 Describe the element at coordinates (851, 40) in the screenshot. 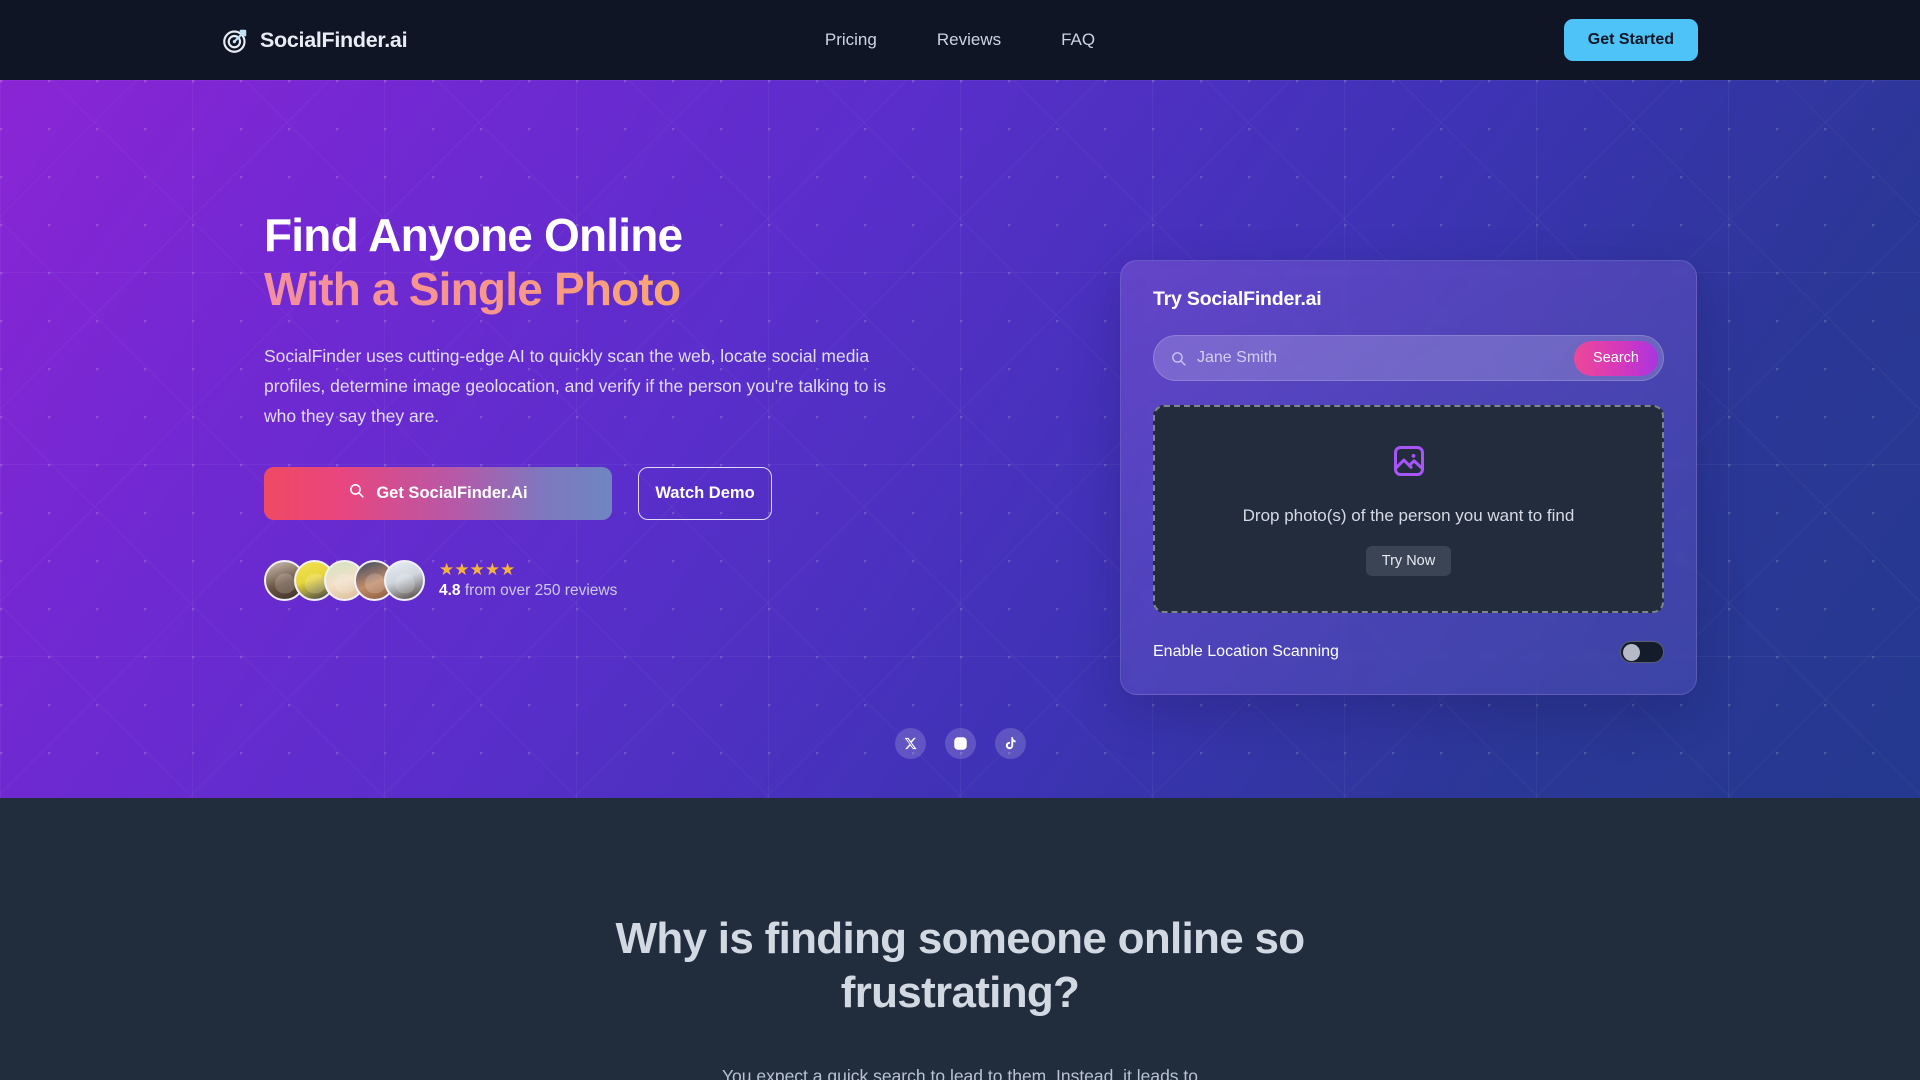

I see `nav-item-pricing: Pricing` at that location.